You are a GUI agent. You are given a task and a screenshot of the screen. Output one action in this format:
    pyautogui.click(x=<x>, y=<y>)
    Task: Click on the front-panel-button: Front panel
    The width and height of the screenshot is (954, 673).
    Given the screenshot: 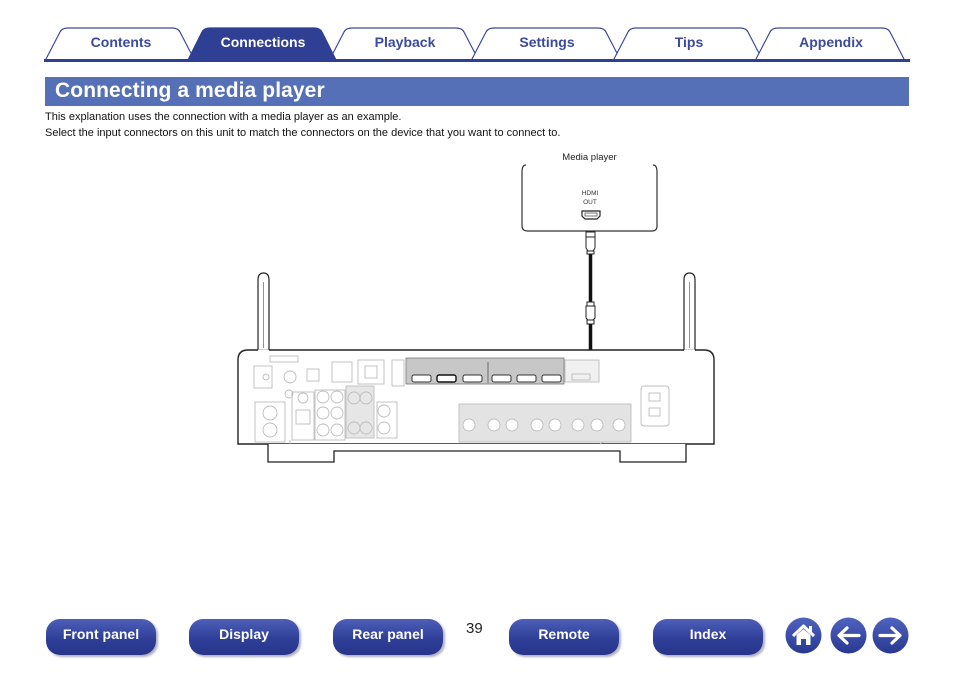 What is the action you would take?
    pyautogui.click(x=101, y=637)
    